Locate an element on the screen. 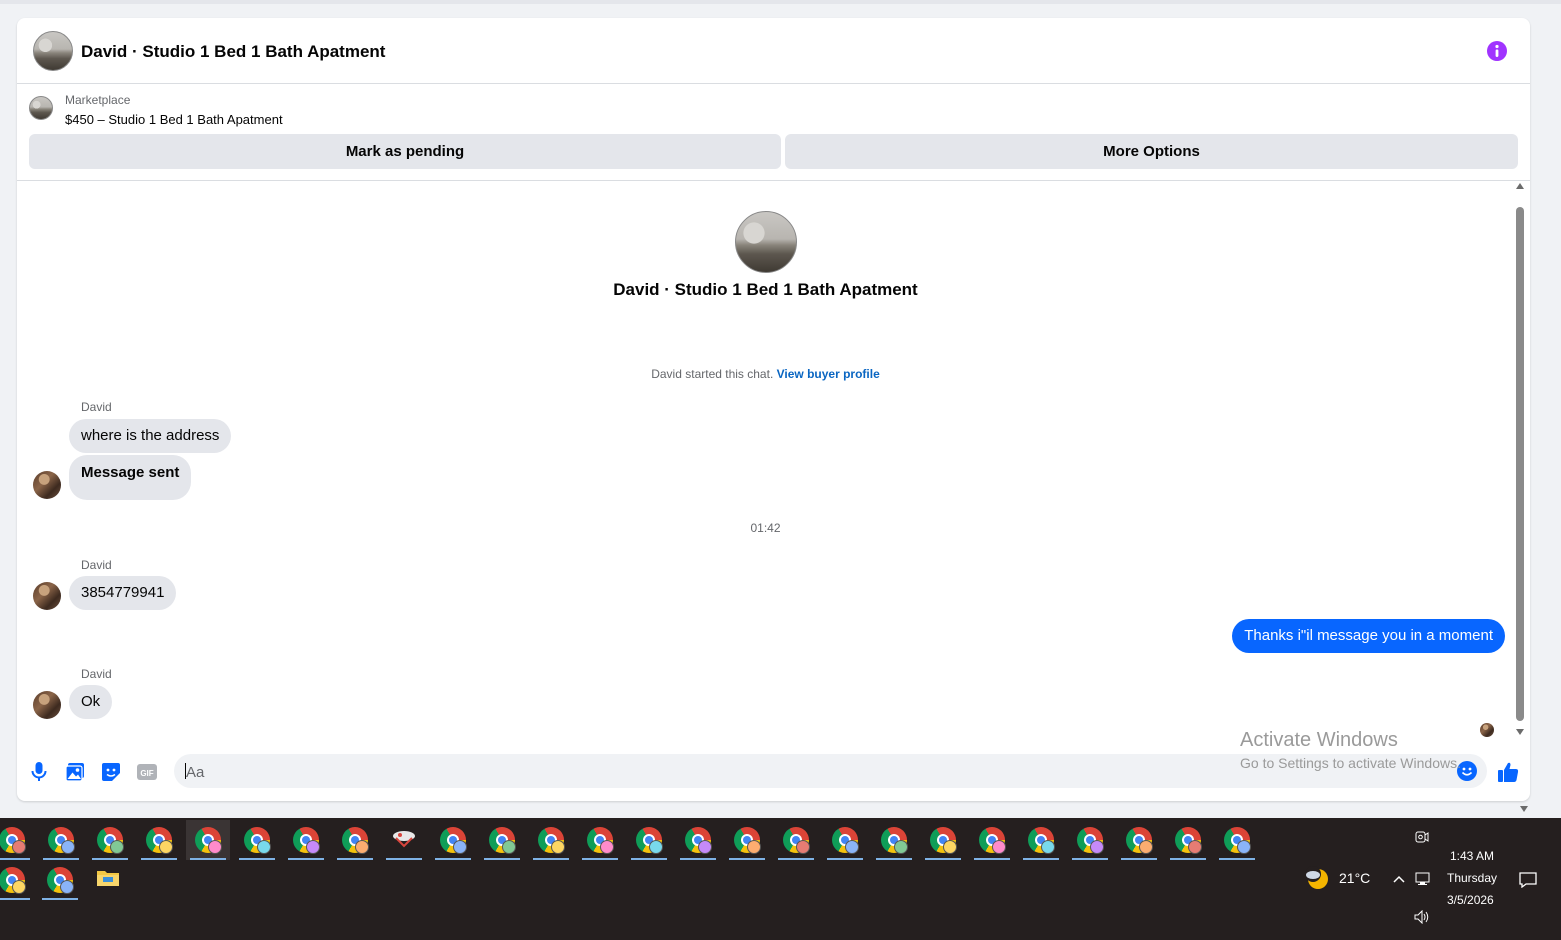 This screenshot has height=940, width=1561. speaker-icon is located at coordinates (1422, 917).